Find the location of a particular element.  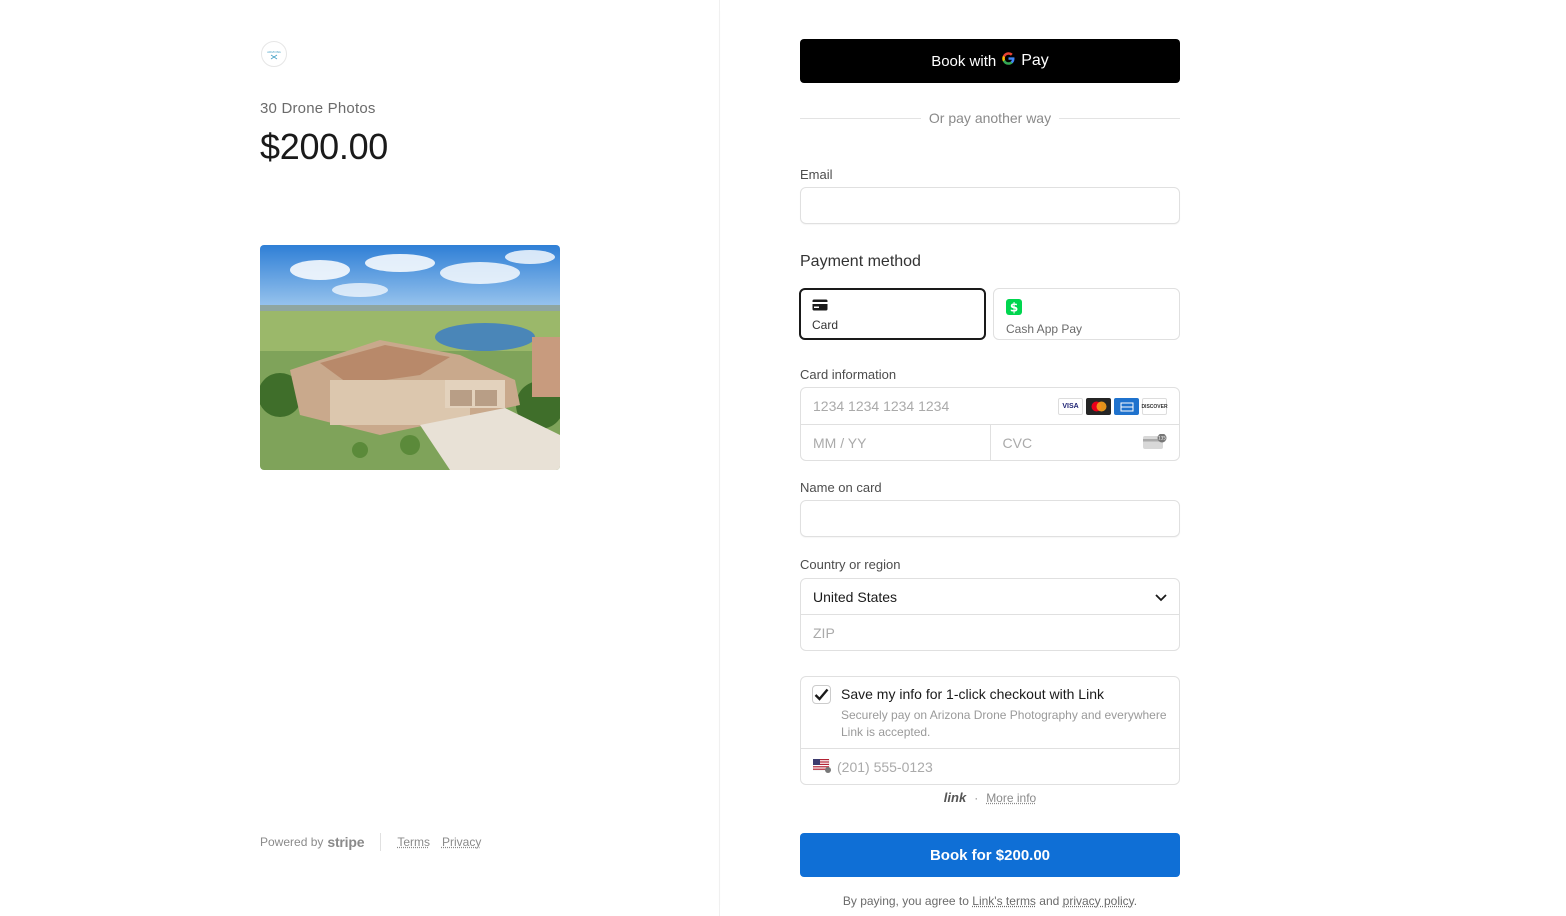

svg-text: 135 is located at coordinates (1162, 438).